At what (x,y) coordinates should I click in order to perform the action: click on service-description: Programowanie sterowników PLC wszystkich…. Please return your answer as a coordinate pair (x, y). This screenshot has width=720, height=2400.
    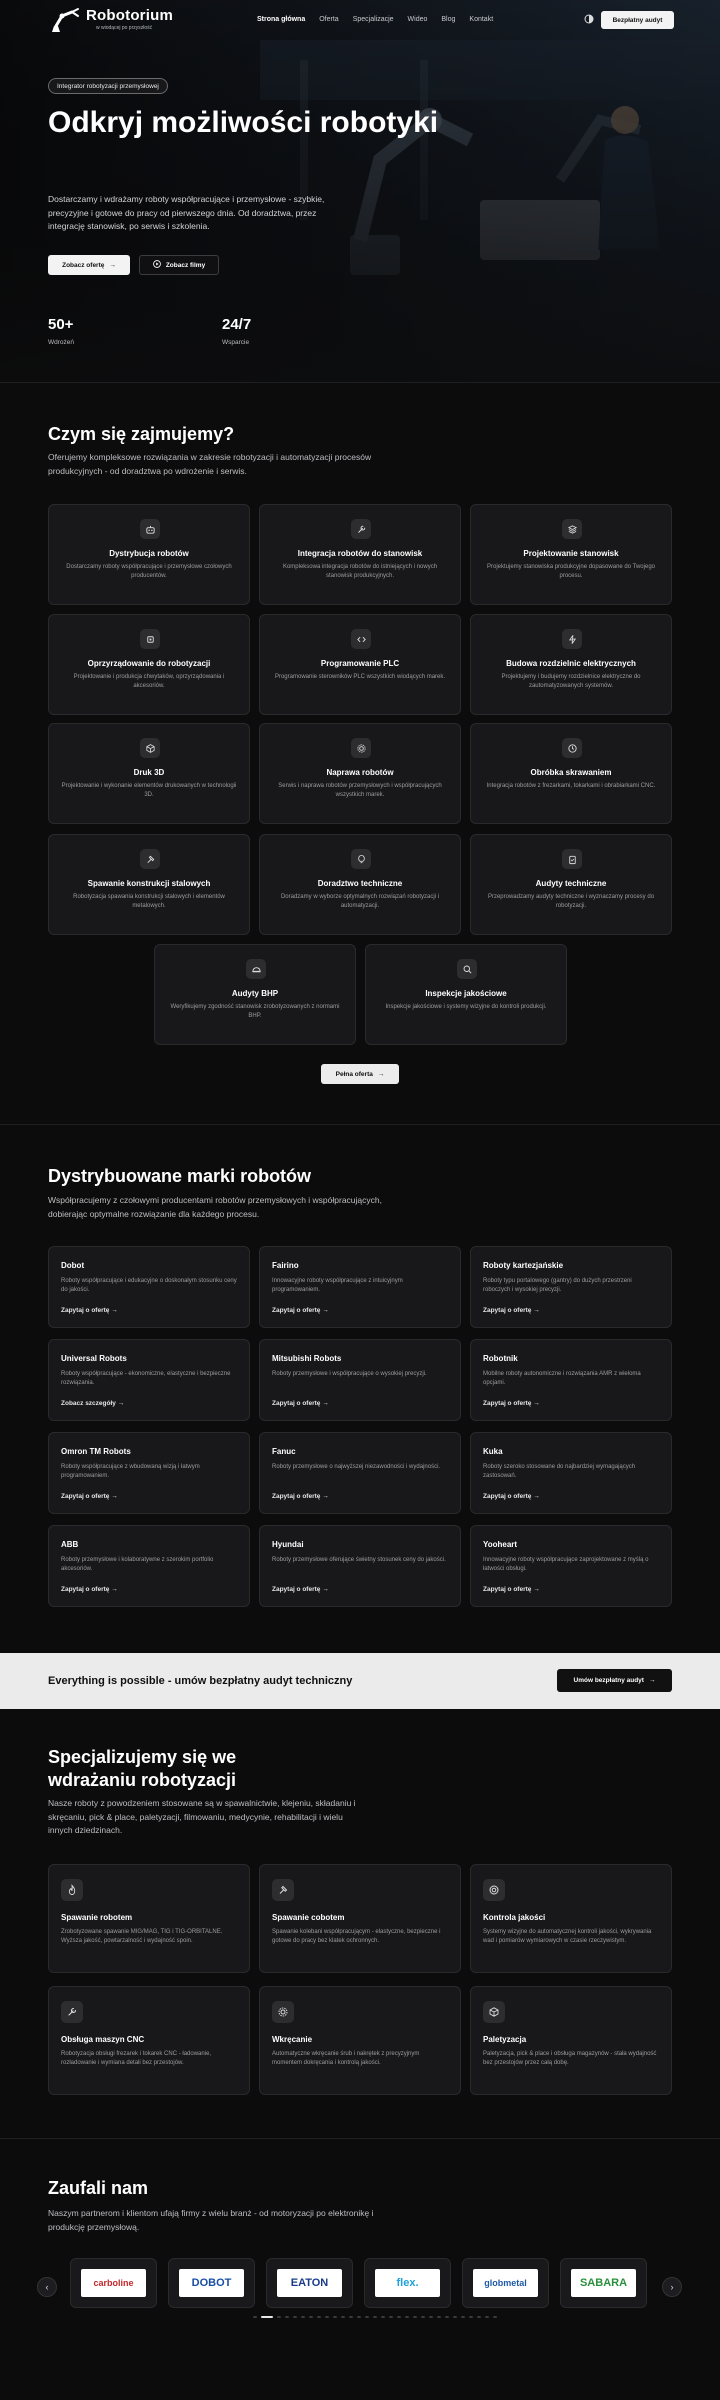
    Looking at the image, I should click on (360, 677).